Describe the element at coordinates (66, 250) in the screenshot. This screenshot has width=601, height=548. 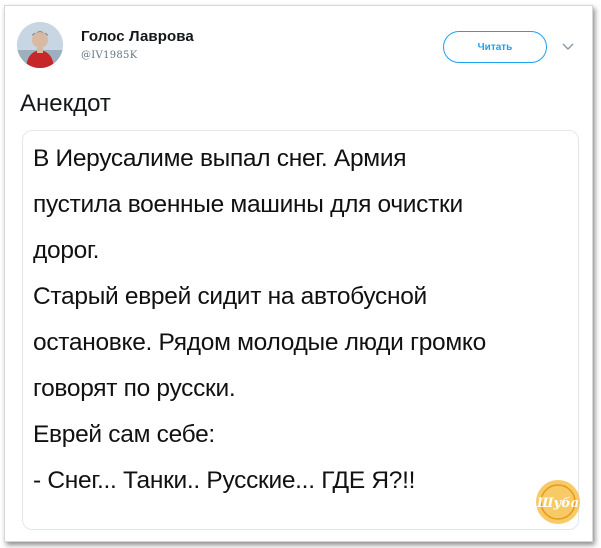
I see `joke-line: дорог.` at that location.